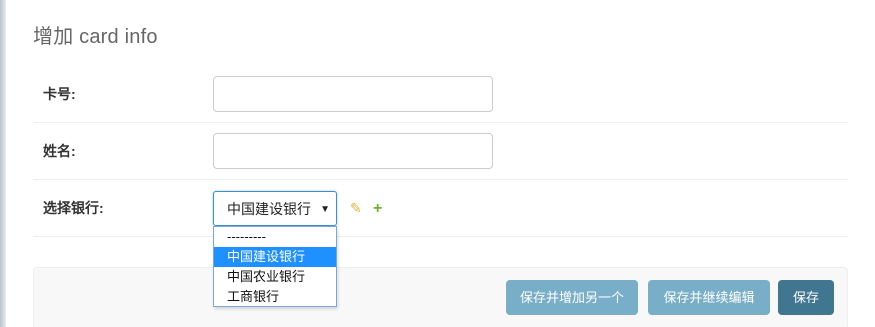  Describe the element at coordinates (325, 209) in the screenshot. I see `chevron-down-icon: ▼` at that location.